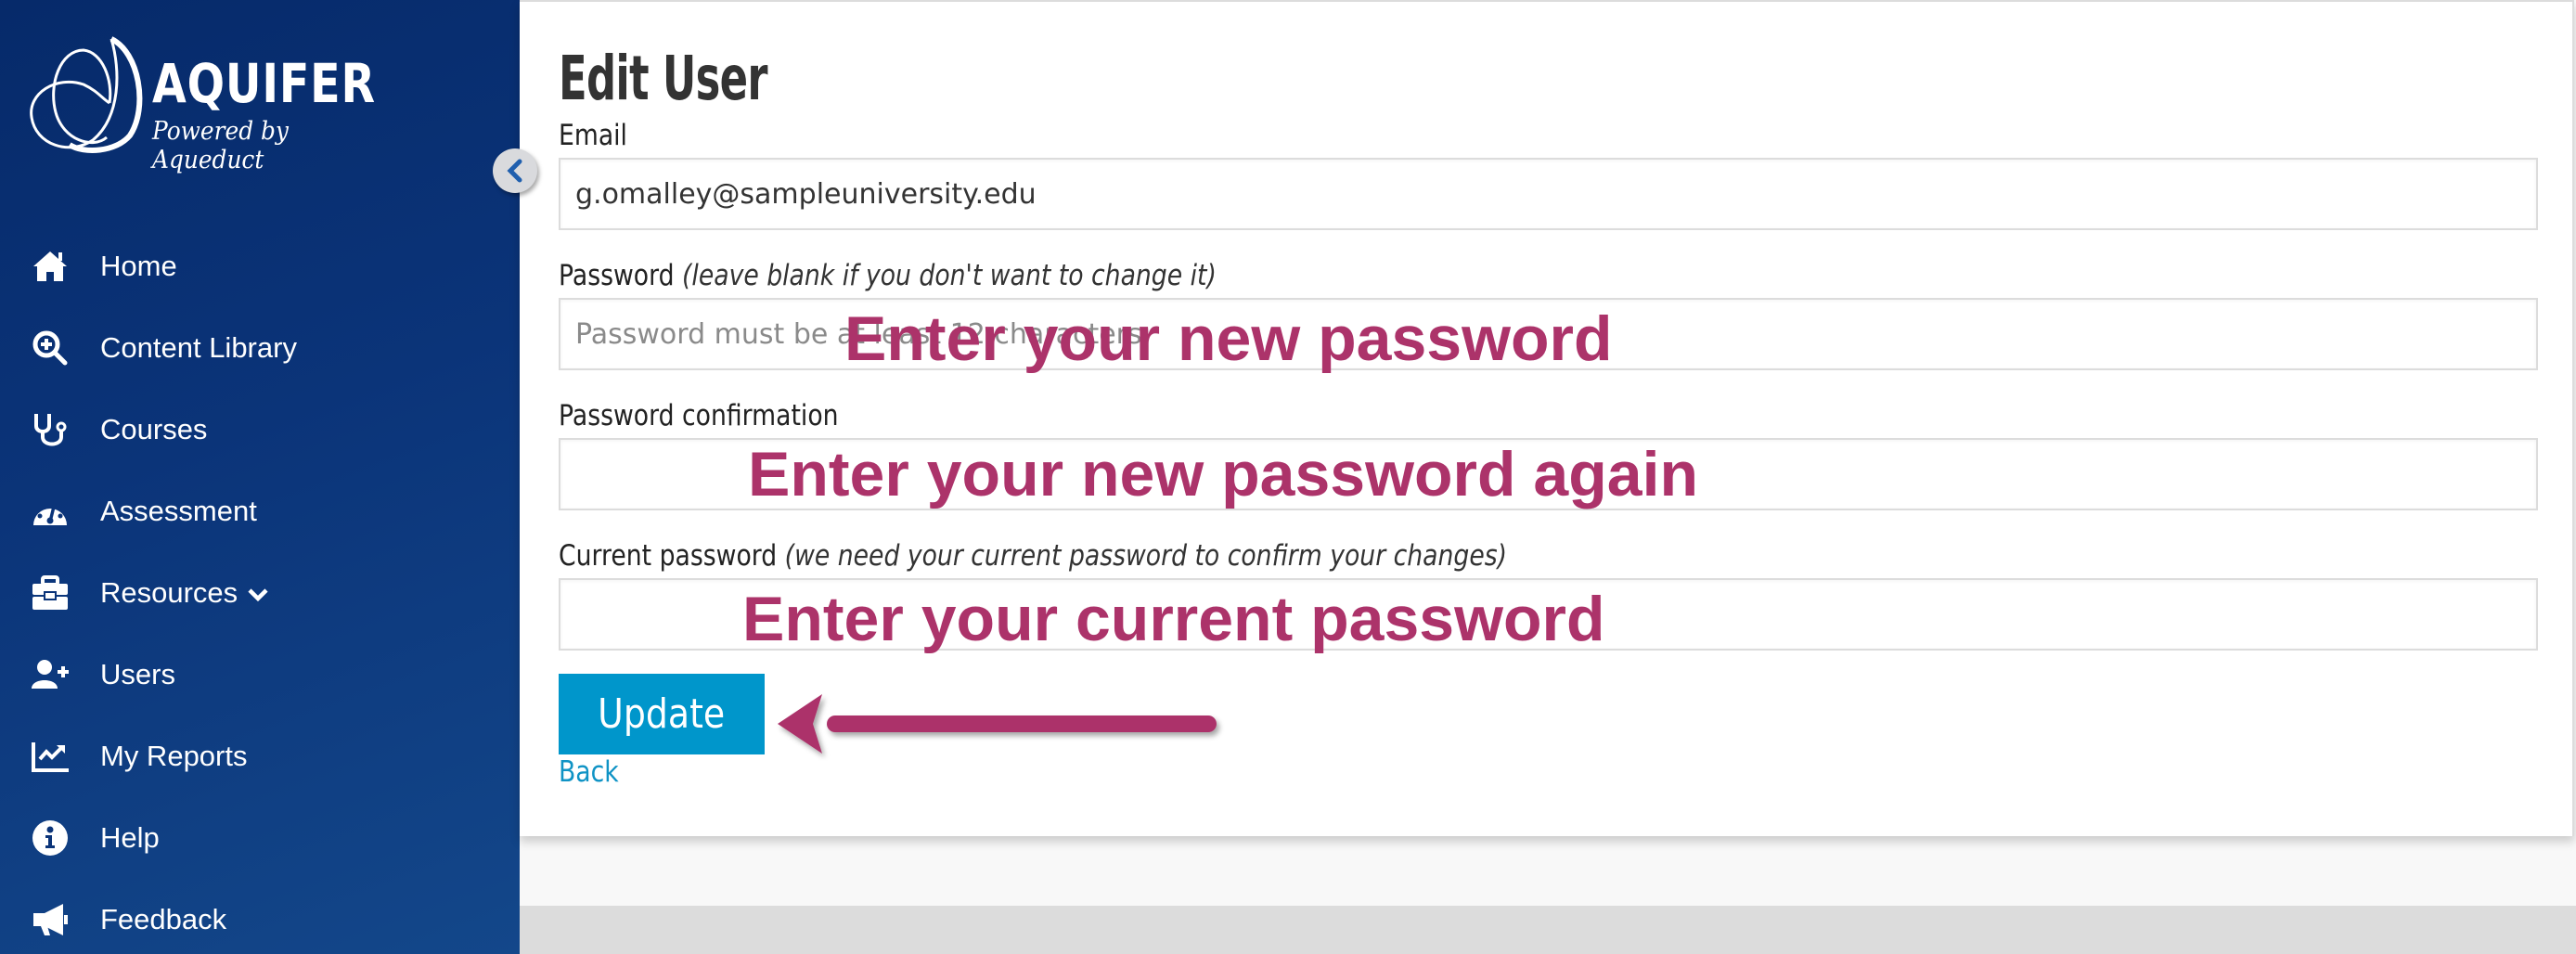 This screenshot has height=954, width=2576. I want to click on brand-tagline: Powered by Aqueduct, so click(220, 145).